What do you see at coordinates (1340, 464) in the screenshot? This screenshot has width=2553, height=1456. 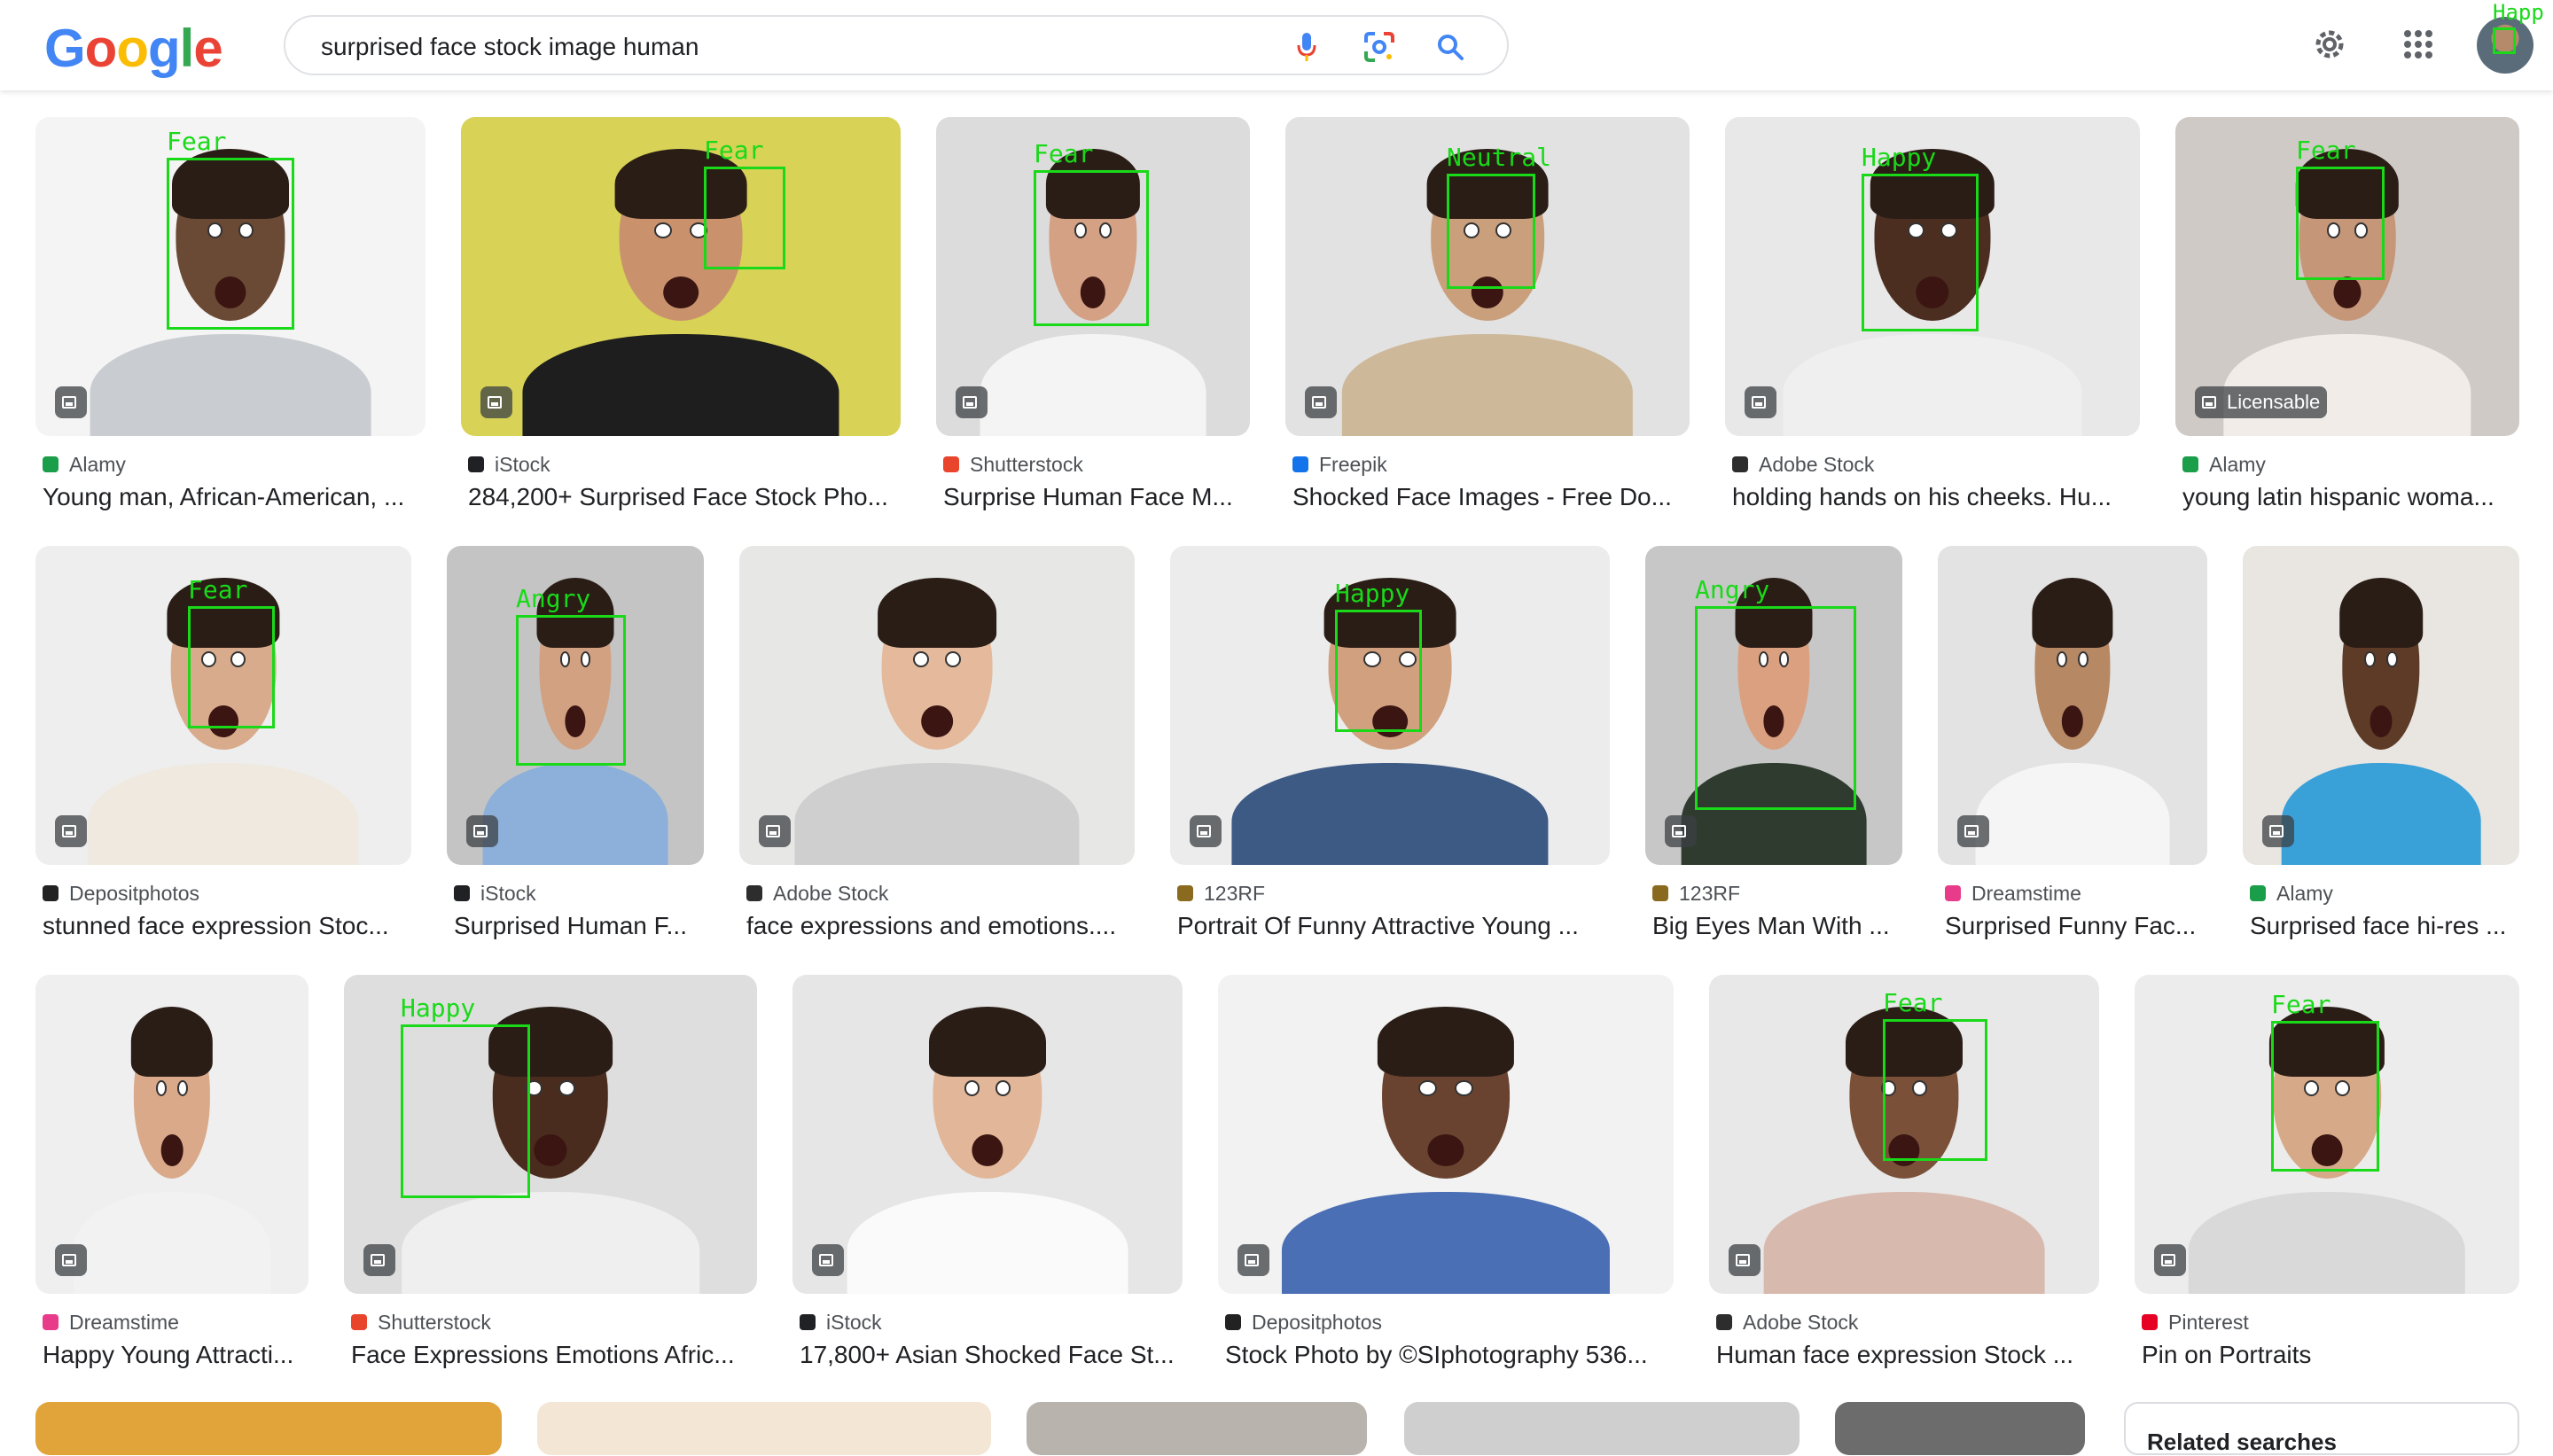 I see `result-source: Freepik` at bounding box center [1340, 464].